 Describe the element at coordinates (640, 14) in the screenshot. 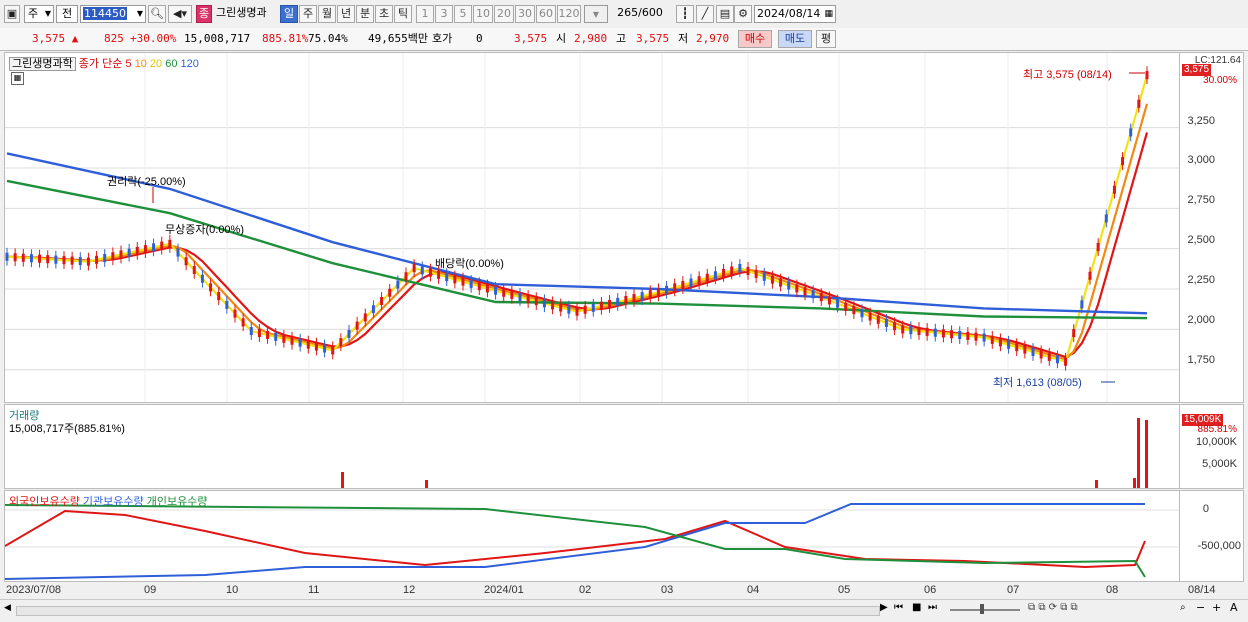

I see `data-count: 265/600` at that location.